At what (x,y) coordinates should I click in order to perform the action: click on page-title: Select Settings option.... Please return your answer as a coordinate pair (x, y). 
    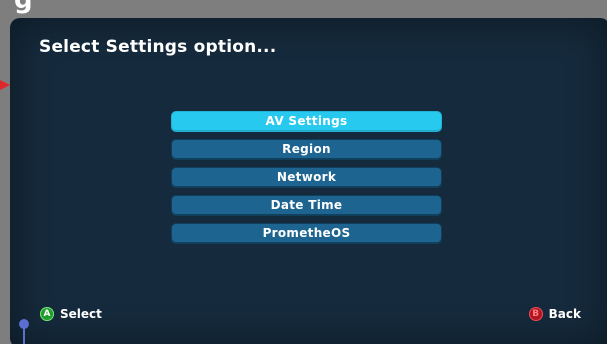
    Looking at the image, I should click on (158, 47).